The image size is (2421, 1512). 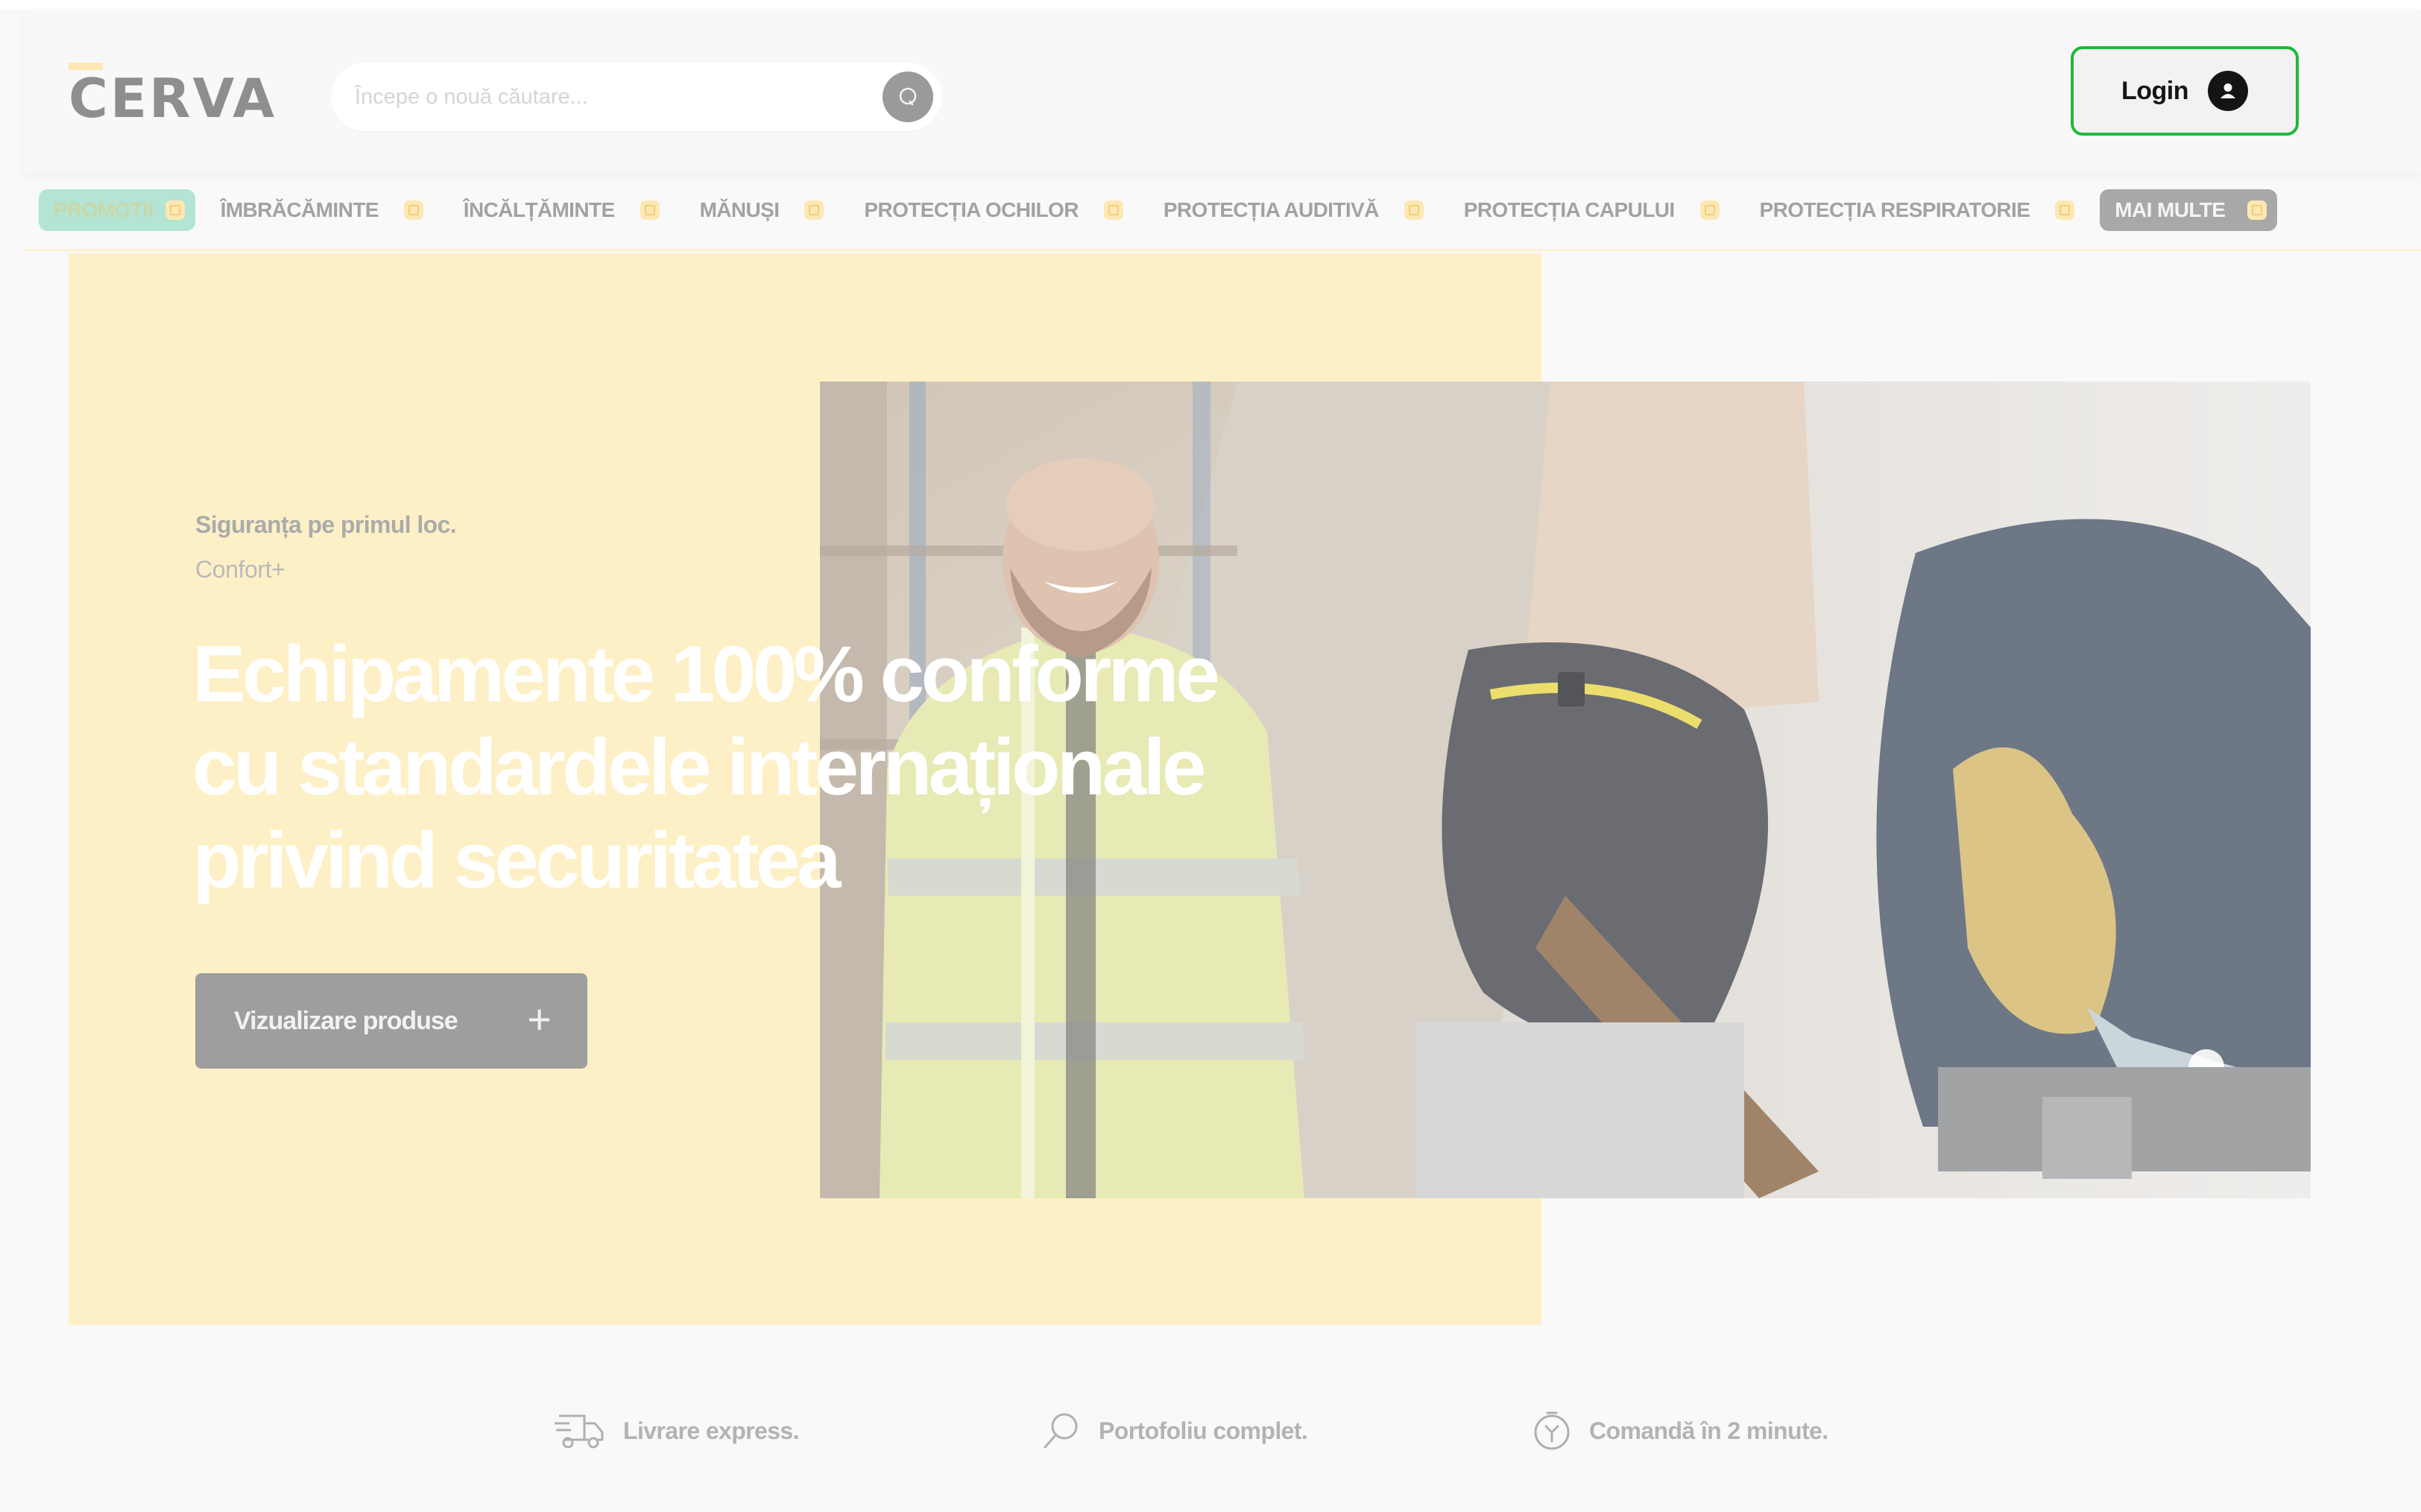 I want to click on logo-text: CERVA, so click(x=173, y=98).